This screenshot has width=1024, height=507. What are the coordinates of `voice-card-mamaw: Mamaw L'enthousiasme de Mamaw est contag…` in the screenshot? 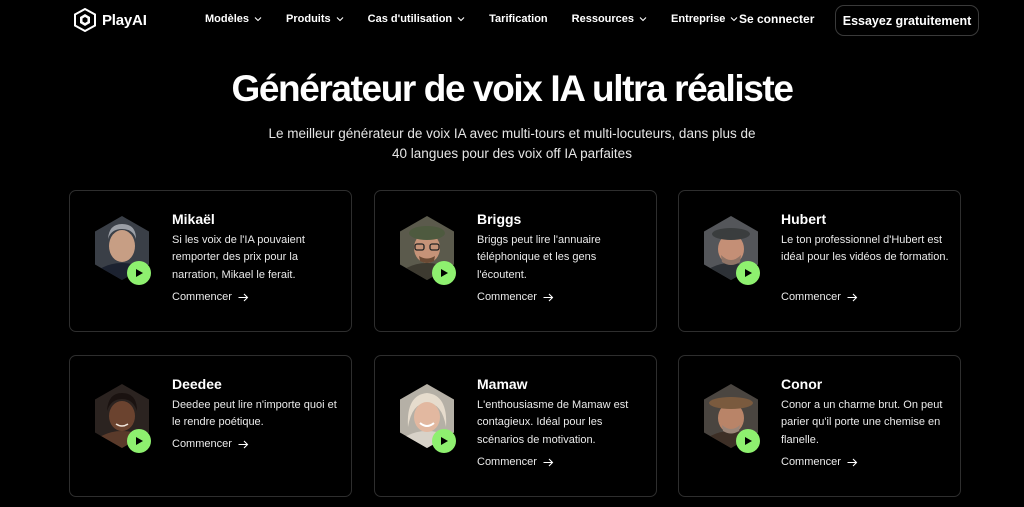 It's located at (515, 426).